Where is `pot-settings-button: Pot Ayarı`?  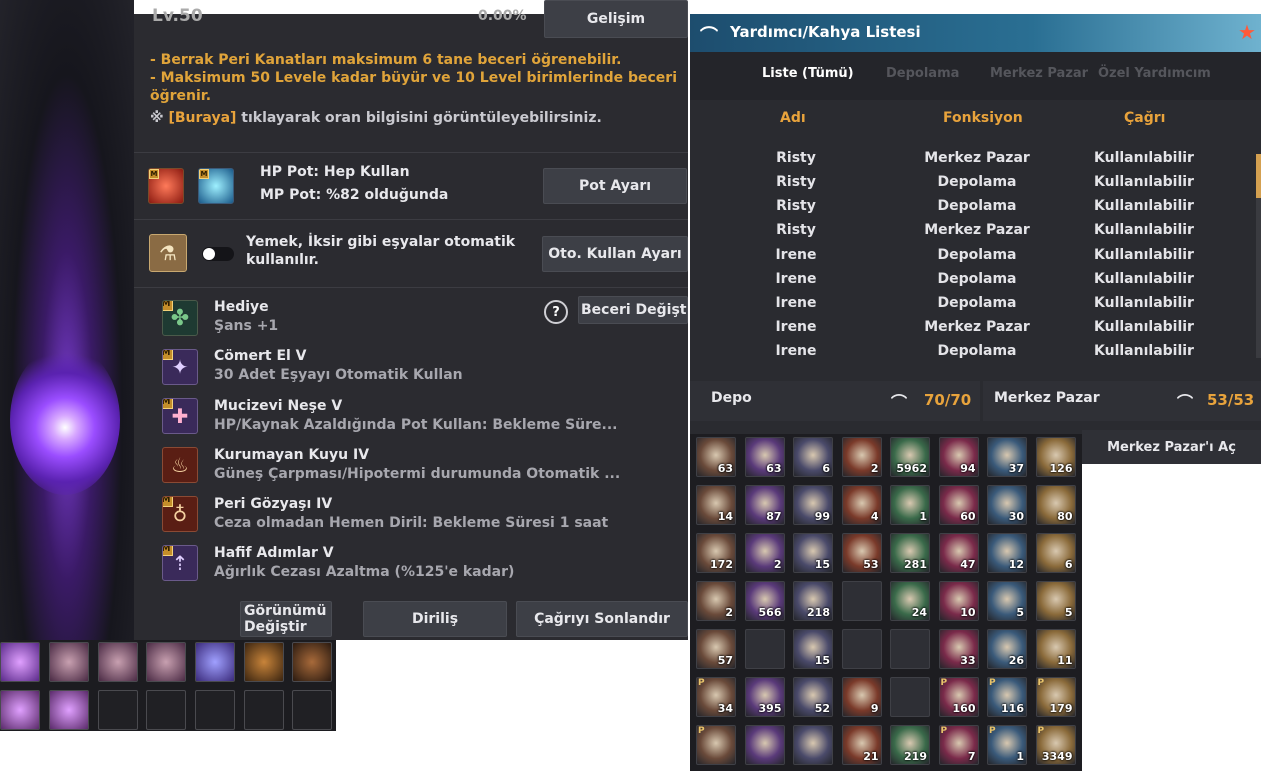 pot-settings-button: Pot Ayarı is located at coordinates (615, 186).